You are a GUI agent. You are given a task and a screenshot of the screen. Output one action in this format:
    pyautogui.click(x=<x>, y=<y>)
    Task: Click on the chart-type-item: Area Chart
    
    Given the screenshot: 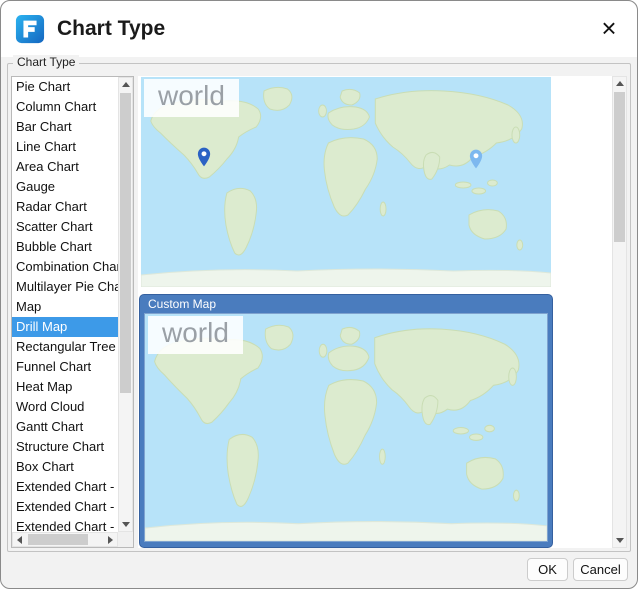 What is the action you would take?
    pyautogui.click(x=65, y=167)
    